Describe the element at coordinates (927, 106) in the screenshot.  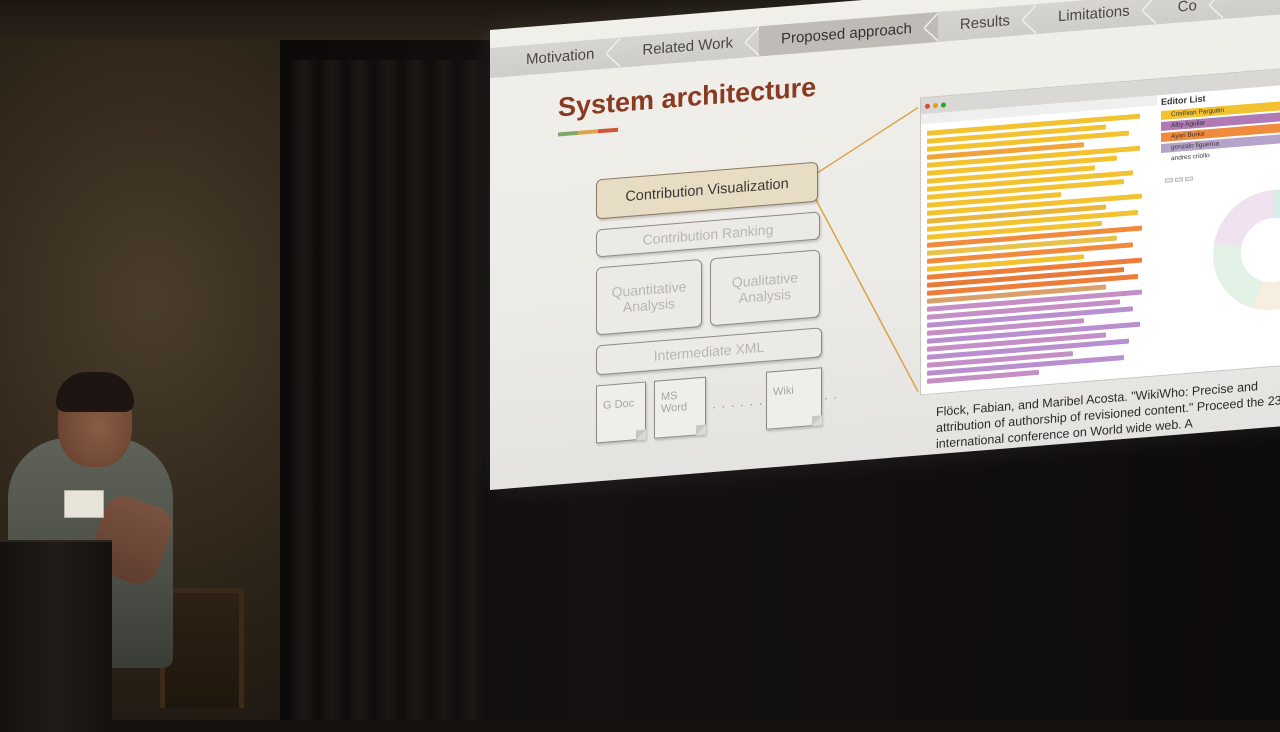
I see `browser-close-icon` at that location.